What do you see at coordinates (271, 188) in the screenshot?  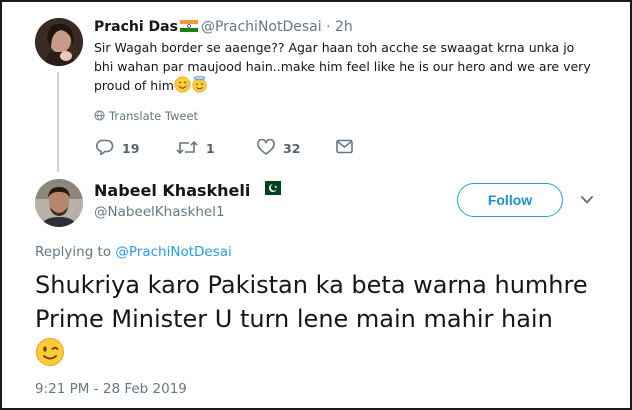 I see `pakistan-flag-icon` at bounding box center [271, 188].